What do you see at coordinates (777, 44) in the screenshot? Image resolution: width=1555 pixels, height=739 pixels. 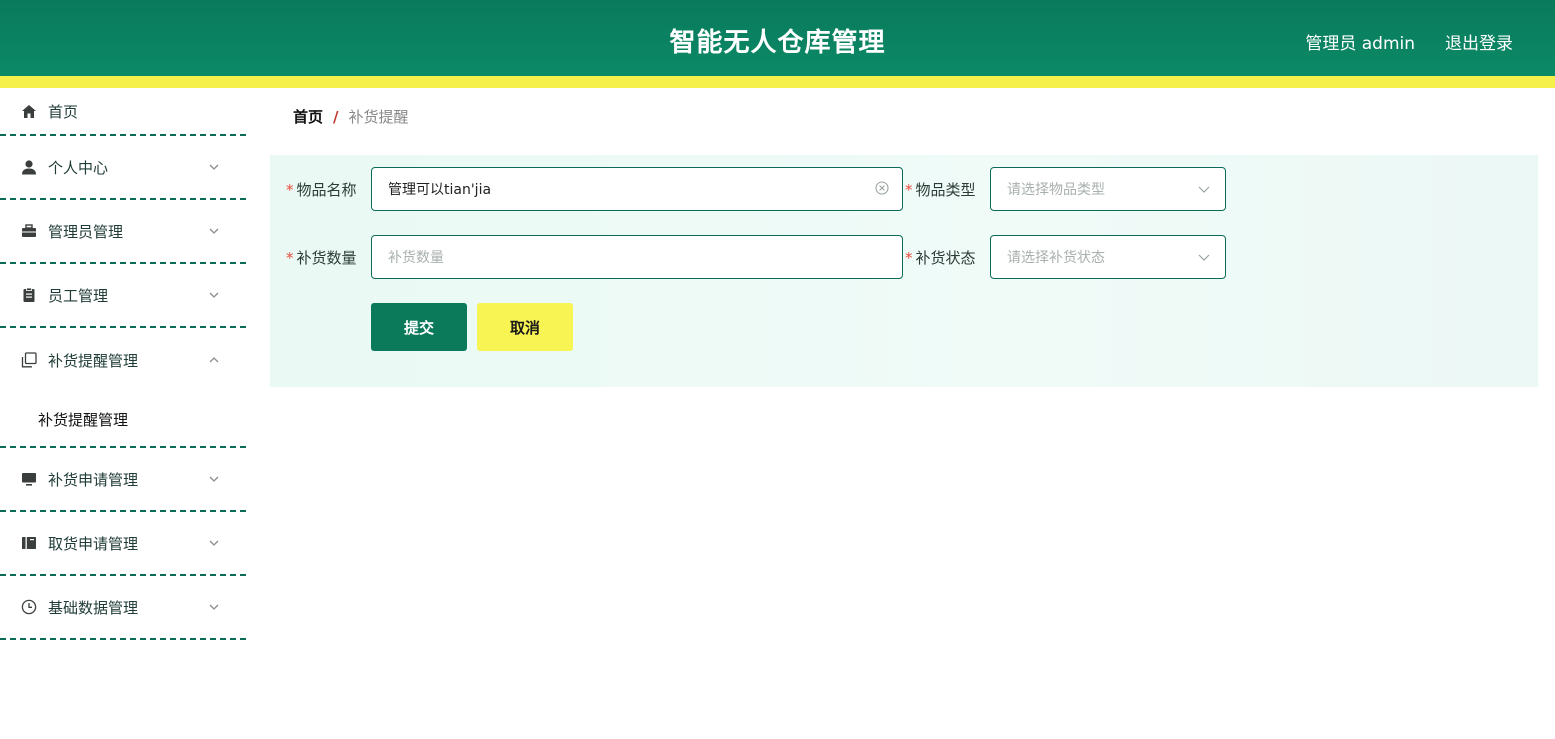 I see `top-header: 智能无人仓库管理 管理员 admin 退出登录` at bounding box center [777, 44].